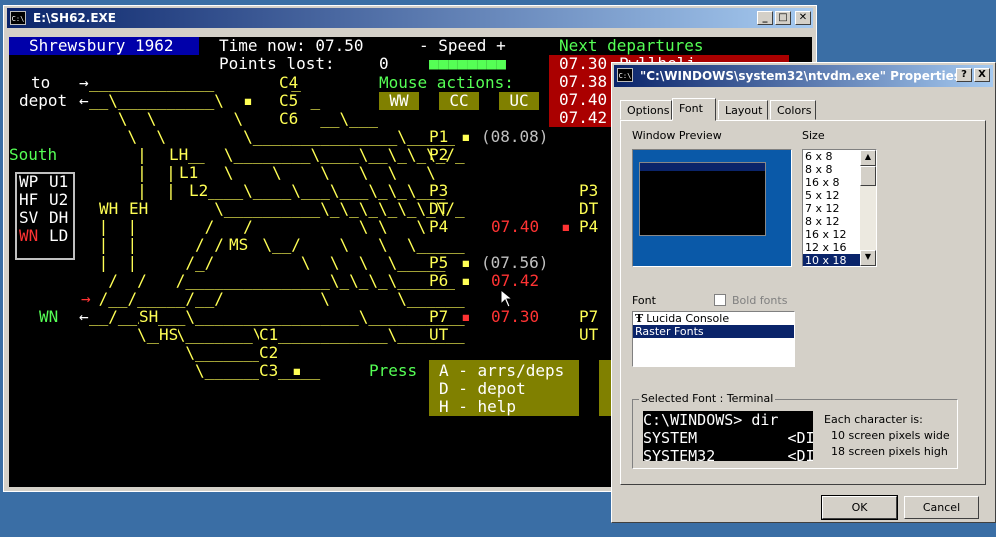  I want to click on font-option-label: Lucida Console, so click(688, 318).